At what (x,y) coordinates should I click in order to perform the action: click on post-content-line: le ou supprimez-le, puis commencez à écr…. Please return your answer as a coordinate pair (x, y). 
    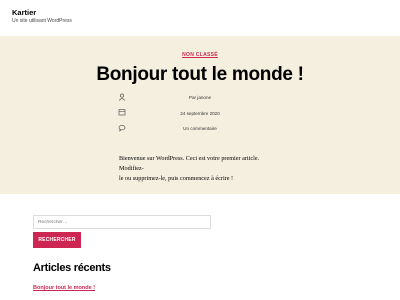
    Looking at the image, I should click on (176, 178).